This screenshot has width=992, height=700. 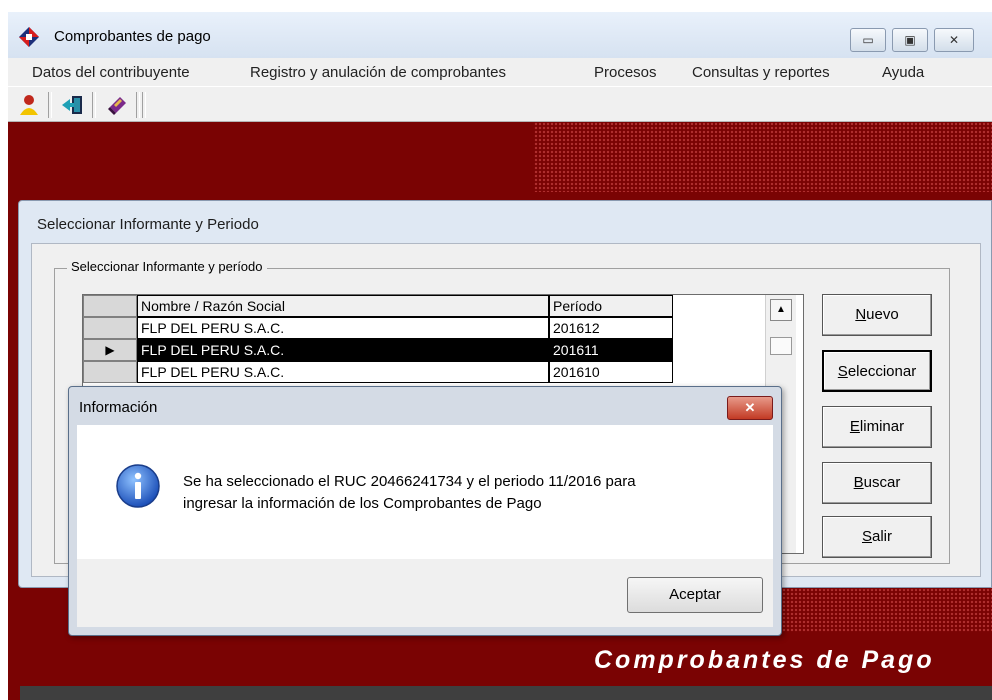 I want to click on exit-door-icon, so click(x=73, y=105).